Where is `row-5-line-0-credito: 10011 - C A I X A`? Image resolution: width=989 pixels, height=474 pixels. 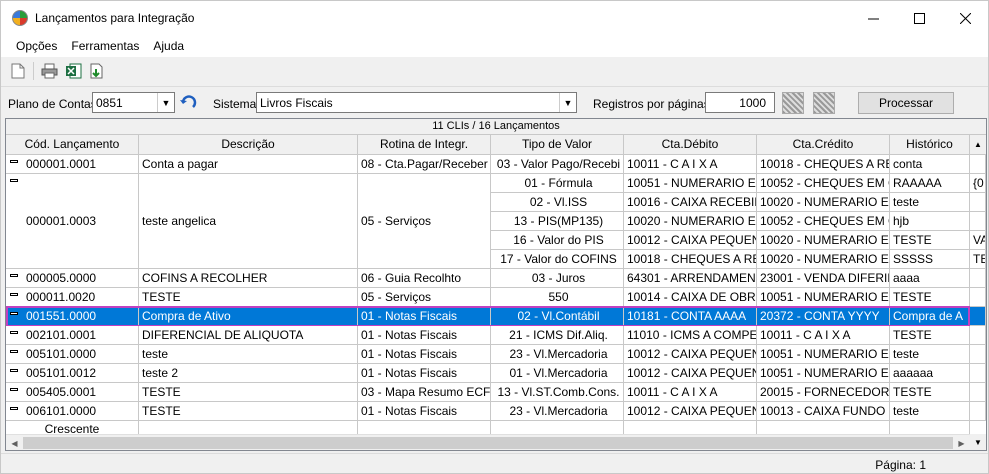
row-5-line-0-credito: 10011 - C A I X A is located at coordinates (823, 335).